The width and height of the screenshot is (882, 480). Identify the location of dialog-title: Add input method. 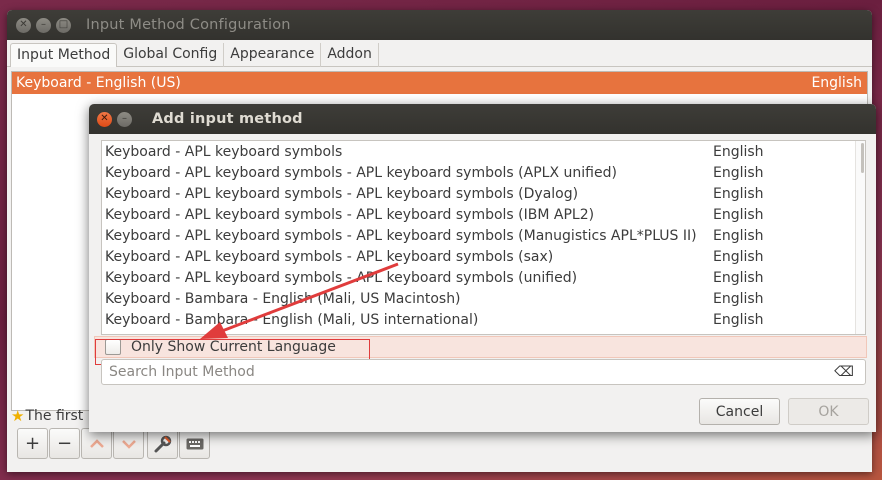
(227, 119).